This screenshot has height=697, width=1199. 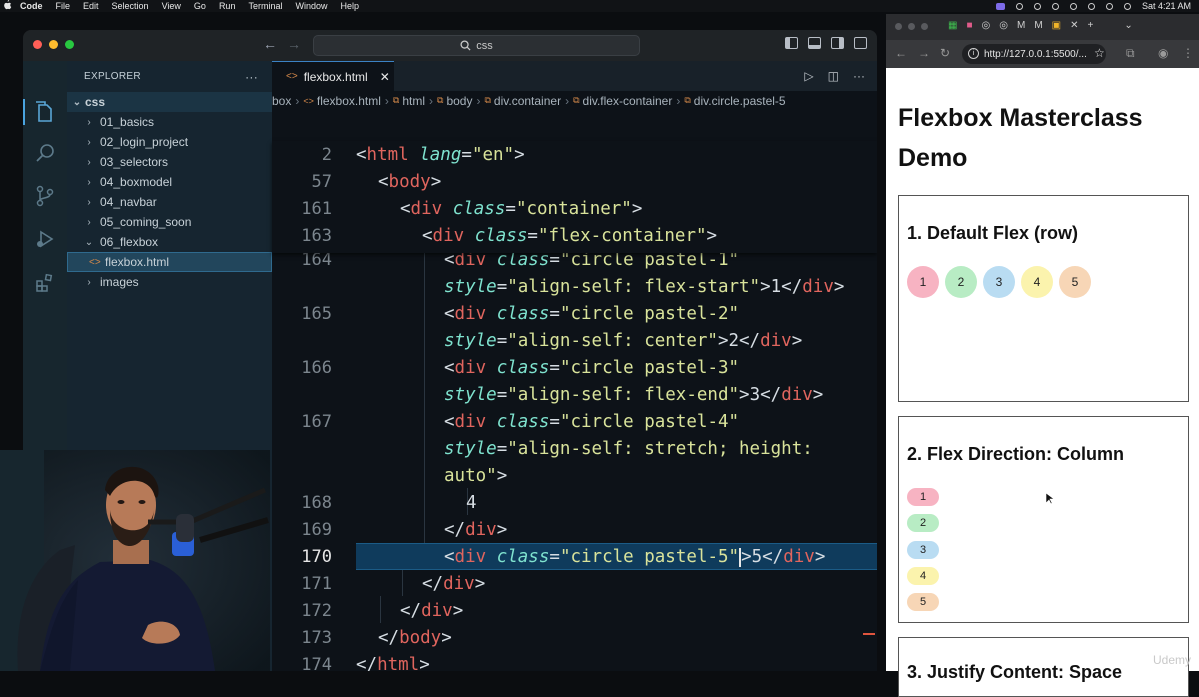 What do you see at coordinates (349, 101) in the screenshot?
I see `breadcrumb-item: flexbox.html` at bounding box center [349, 101].